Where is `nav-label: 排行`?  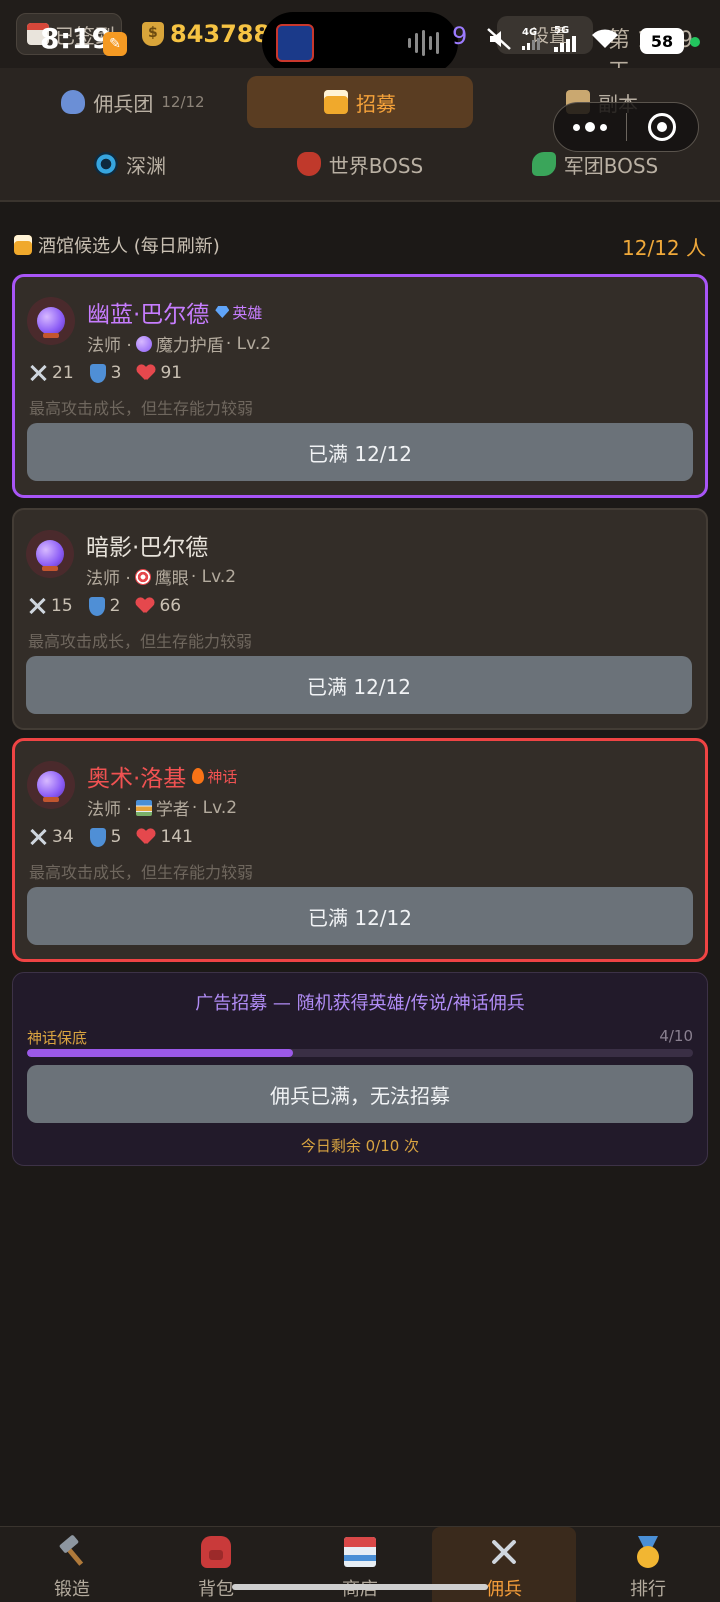 nav-label: 排行 is located at coordinates (648, 1589).